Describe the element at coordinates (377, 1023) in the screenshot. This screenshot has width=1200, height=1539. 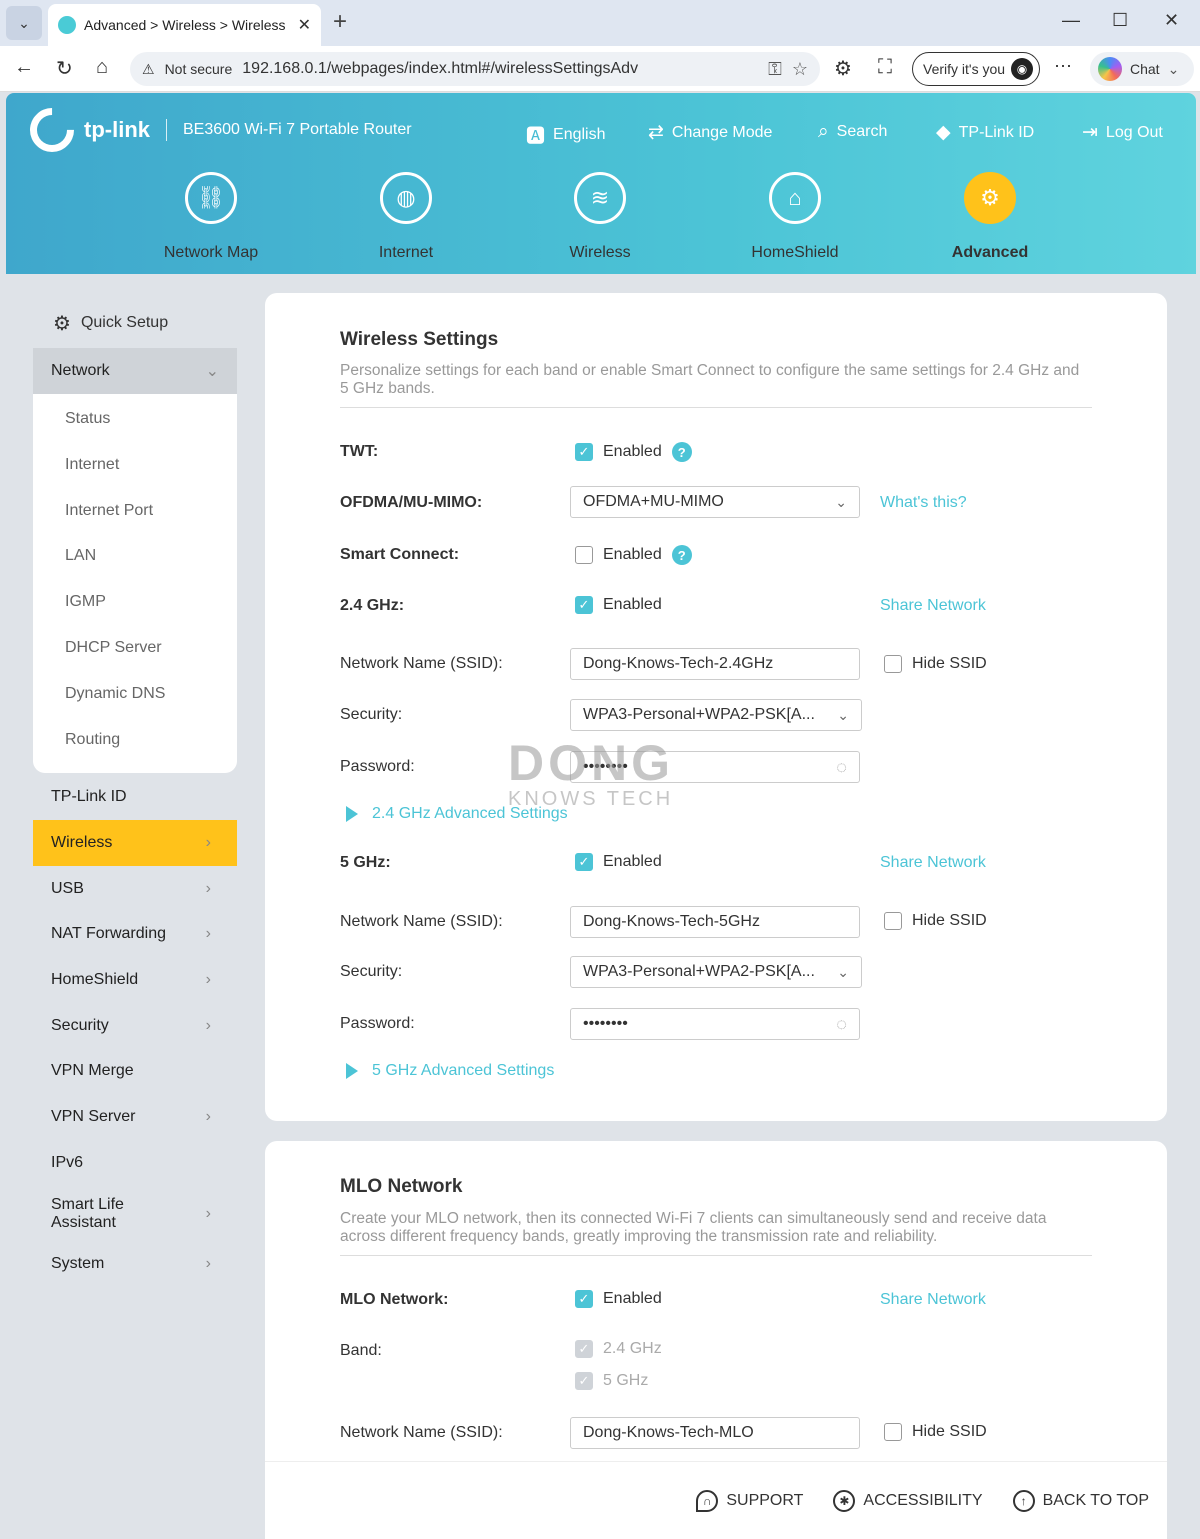
I see `password5-label: Password:` at that location.